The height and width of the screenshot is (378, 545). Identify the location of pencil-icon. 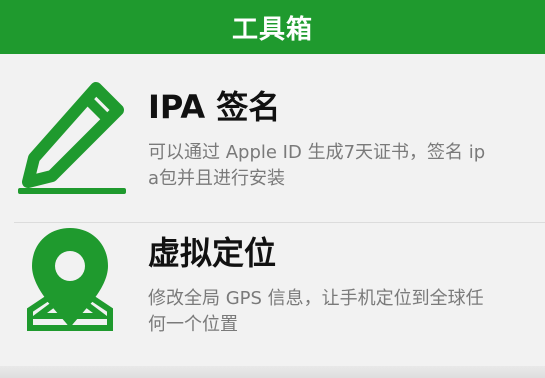
(72, 138).